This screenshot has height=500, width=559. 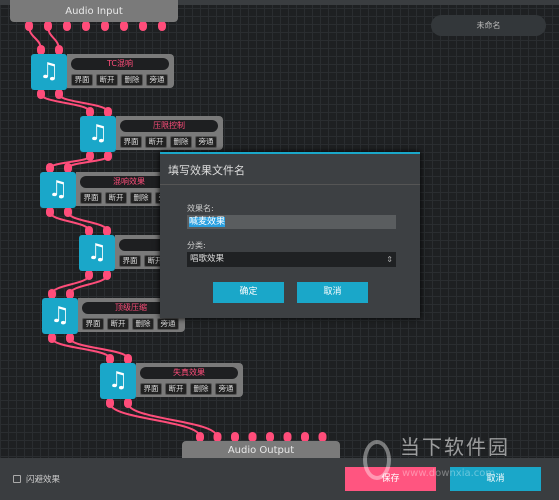 I want to click on watermark-url: www.downxia.com, so click(x=449, y=473).